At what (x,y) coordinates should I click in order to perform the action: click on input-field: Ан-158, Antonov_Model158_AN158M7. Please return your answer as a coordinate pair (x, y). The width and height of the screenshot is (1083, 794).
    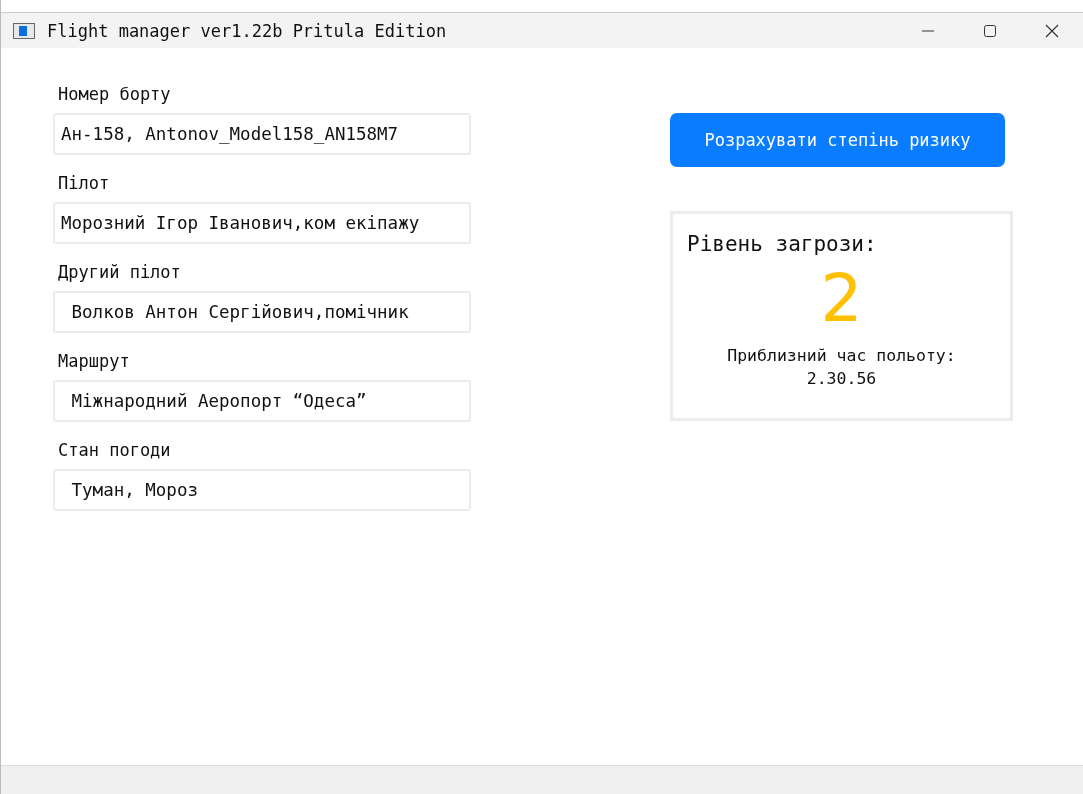
    Looking at the image, I should click on (262, 134).